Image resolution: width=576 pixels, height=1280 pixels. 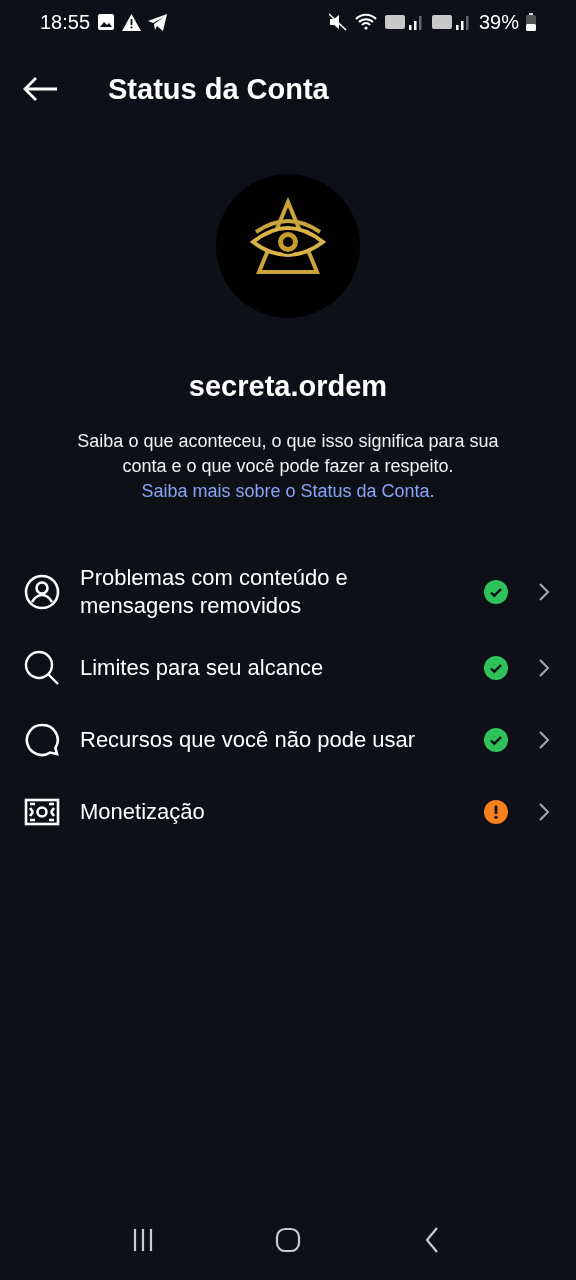 What do you see at coordinates (288, 668) in the screenshot?
I see `menu-item: Limites para seu alcance` at bounding box center [288, 668].